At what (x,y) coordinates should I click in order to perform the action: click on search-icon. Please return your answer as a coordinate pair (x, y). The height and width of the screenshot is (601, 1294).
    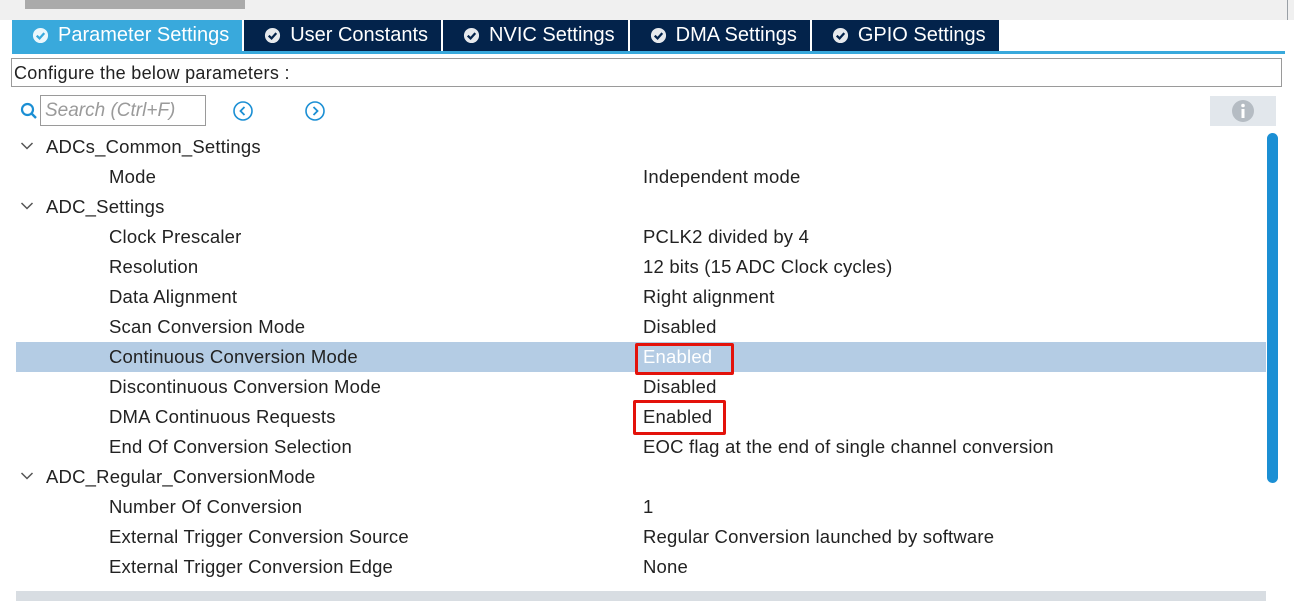
    Looking at the image, I should click on (29, 111).